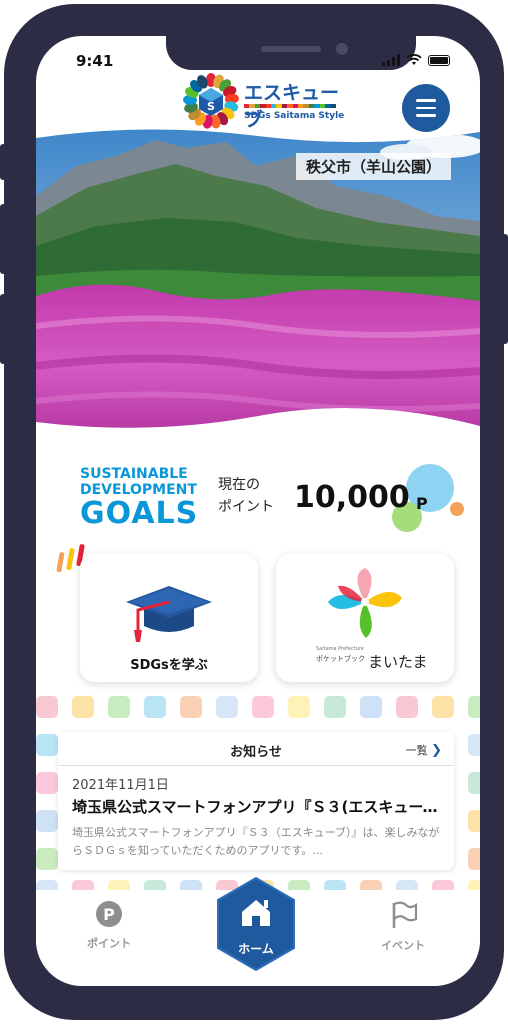 Image resolution: width=508 pixels, height=1024 pixels. Describe the element at coordinates (505, 289) in the screenshot. I see `power-button` at that location.